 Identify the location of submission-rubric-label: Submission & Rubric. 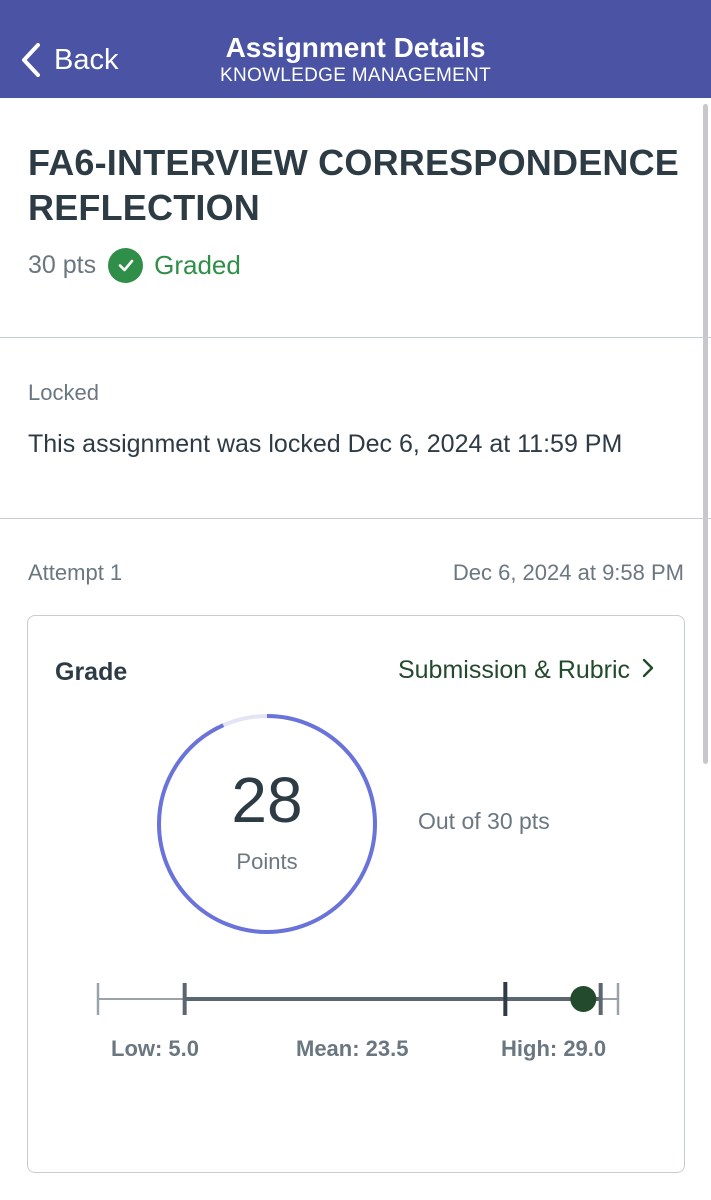
(513, 670).